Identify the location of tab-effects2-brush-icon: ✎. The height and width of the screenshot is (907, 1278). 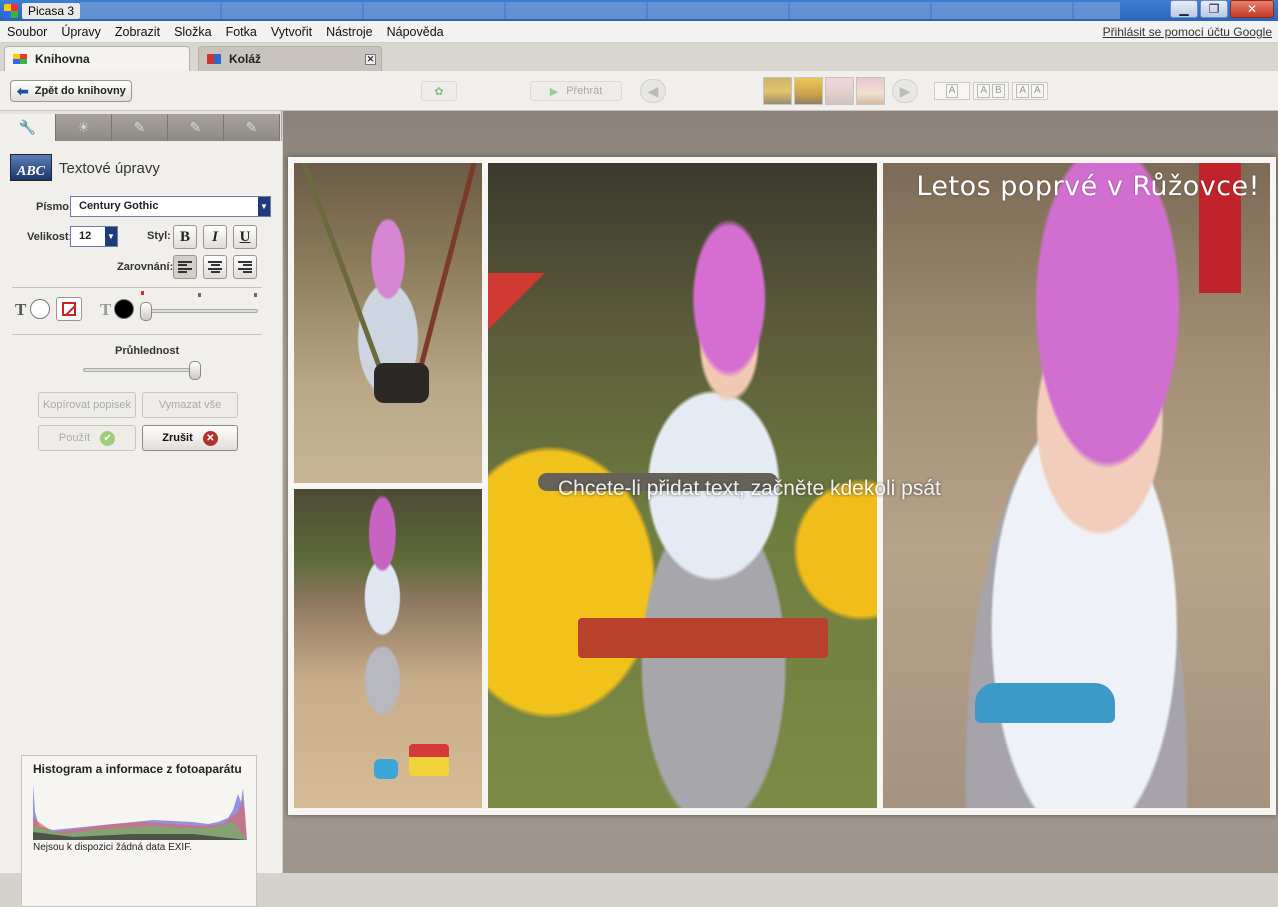
(196, 127).